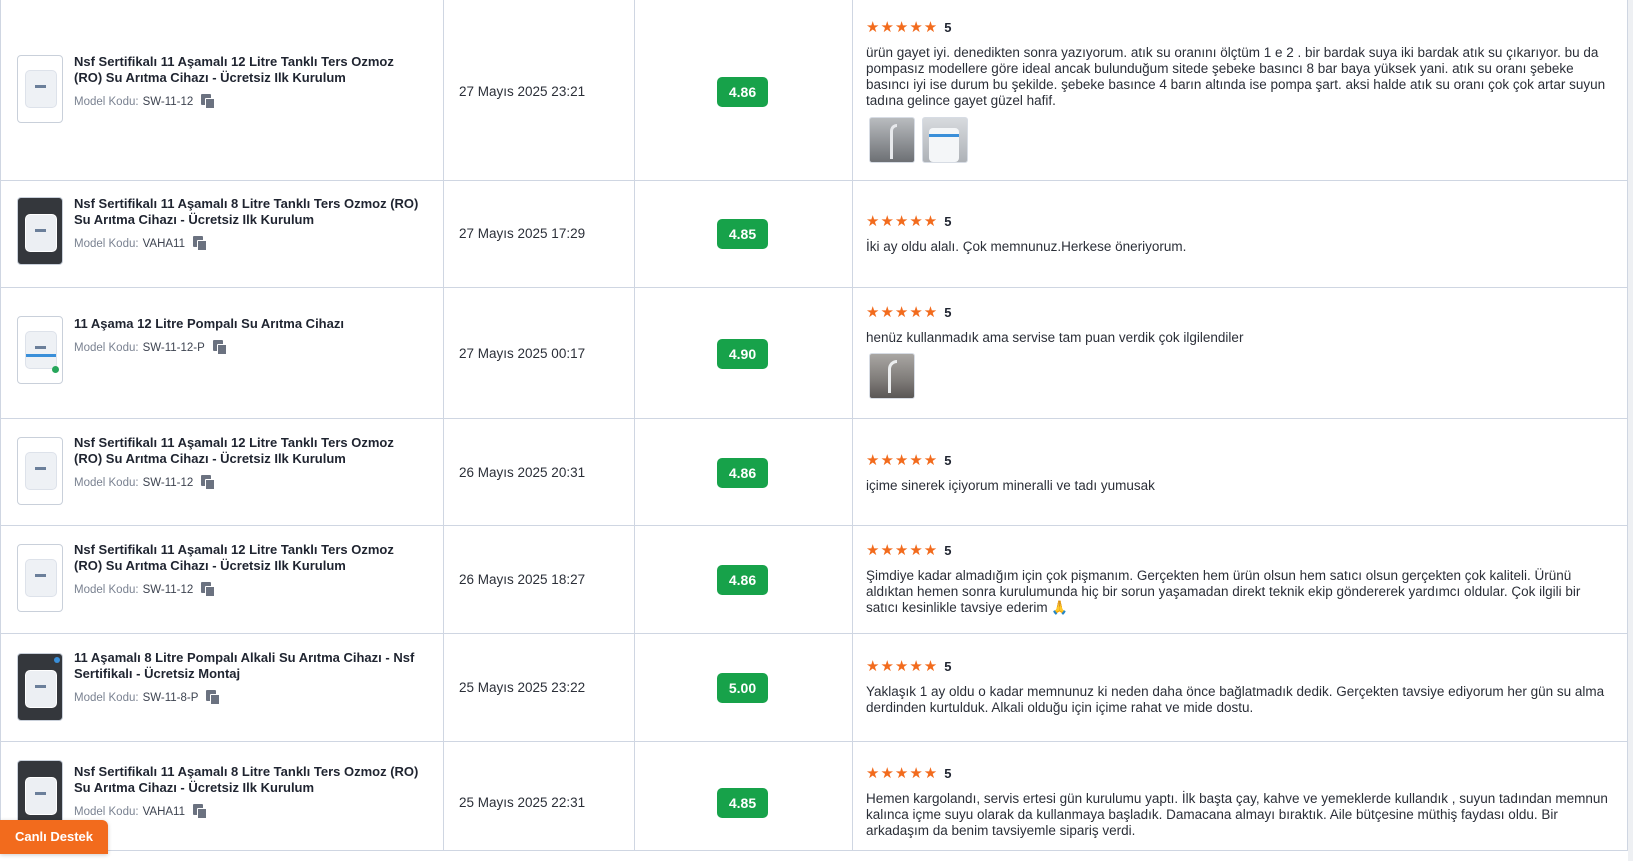 This screenshot has width=1633, height=861. I want to click on review-date: 27 Mayıs 2025 23:21, so click(522, 91).